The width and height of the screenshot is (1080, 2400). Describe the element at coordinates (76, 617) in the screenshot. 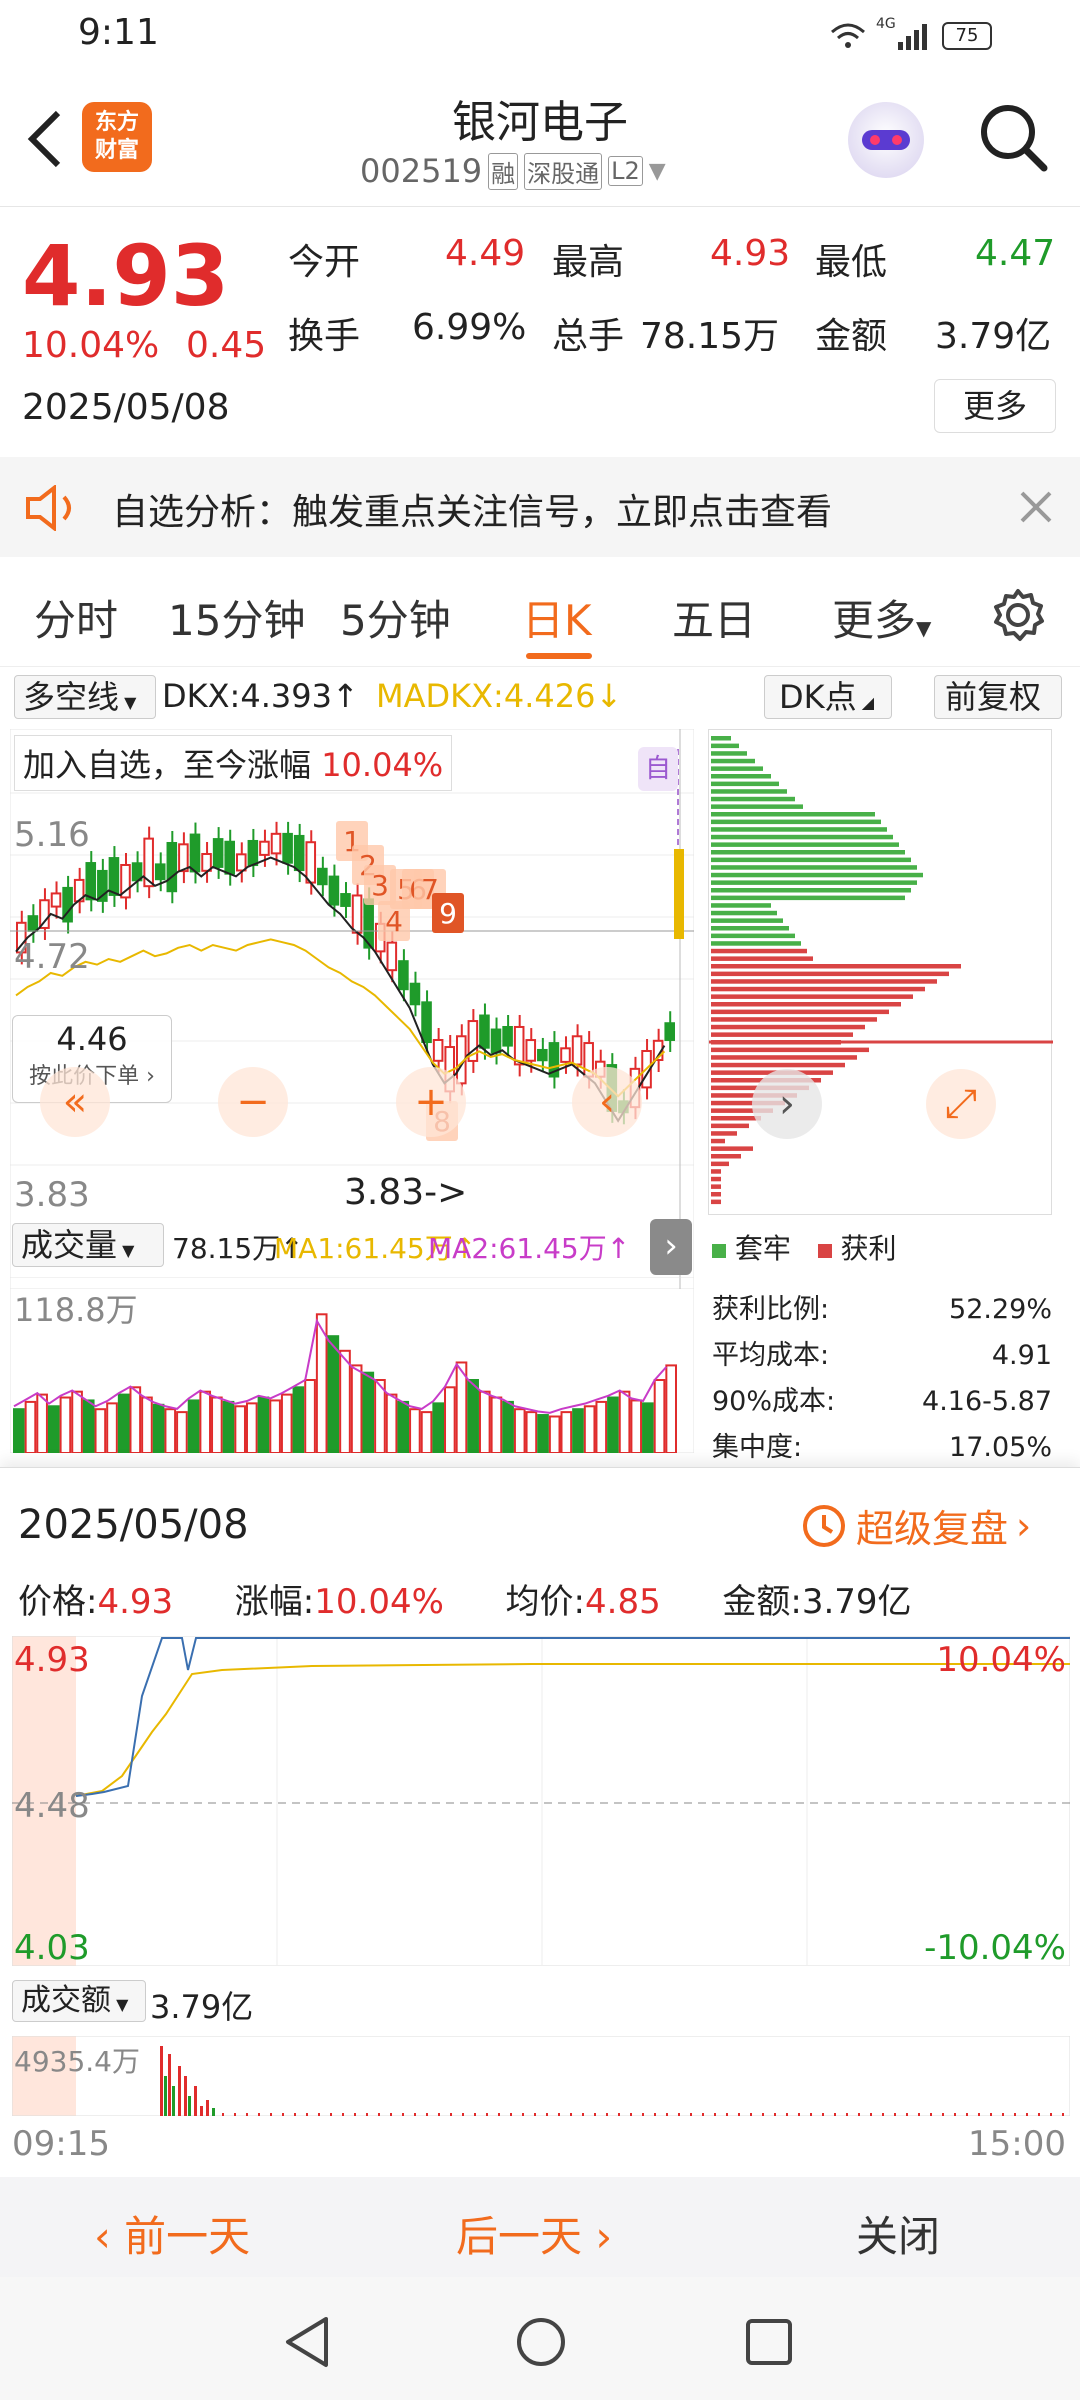

I see `tab-timeshare: 分时` at that location.